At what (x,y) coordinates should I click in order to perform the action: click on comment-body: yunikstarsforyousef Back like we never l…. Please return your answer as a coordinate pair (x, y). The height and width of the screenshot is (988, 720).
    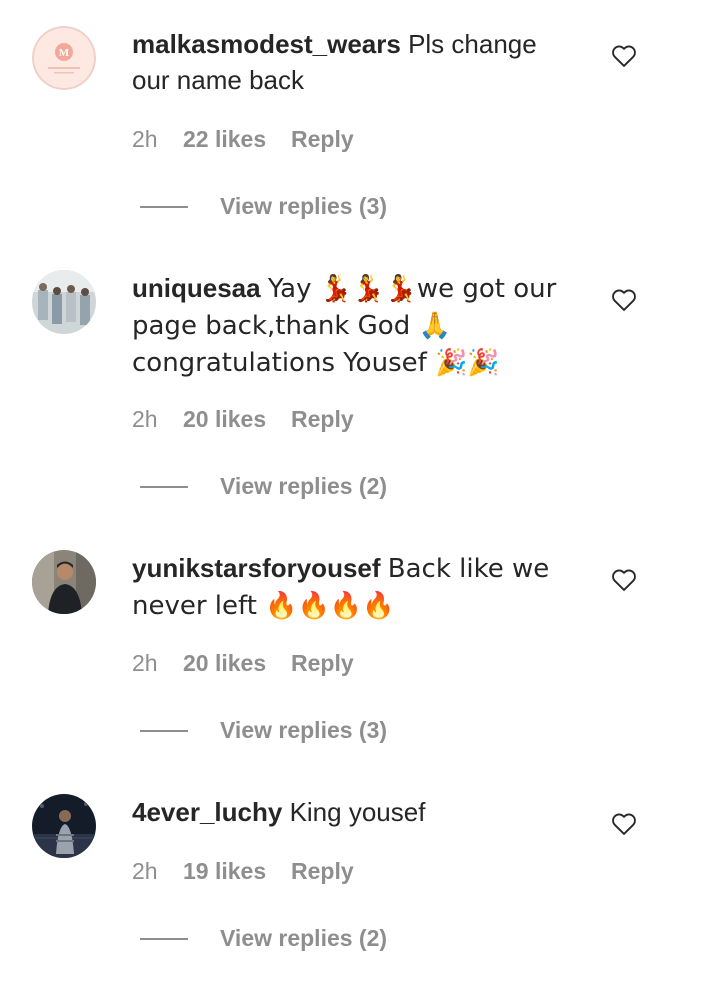
    Looking at the image, I should click on (352, 587).